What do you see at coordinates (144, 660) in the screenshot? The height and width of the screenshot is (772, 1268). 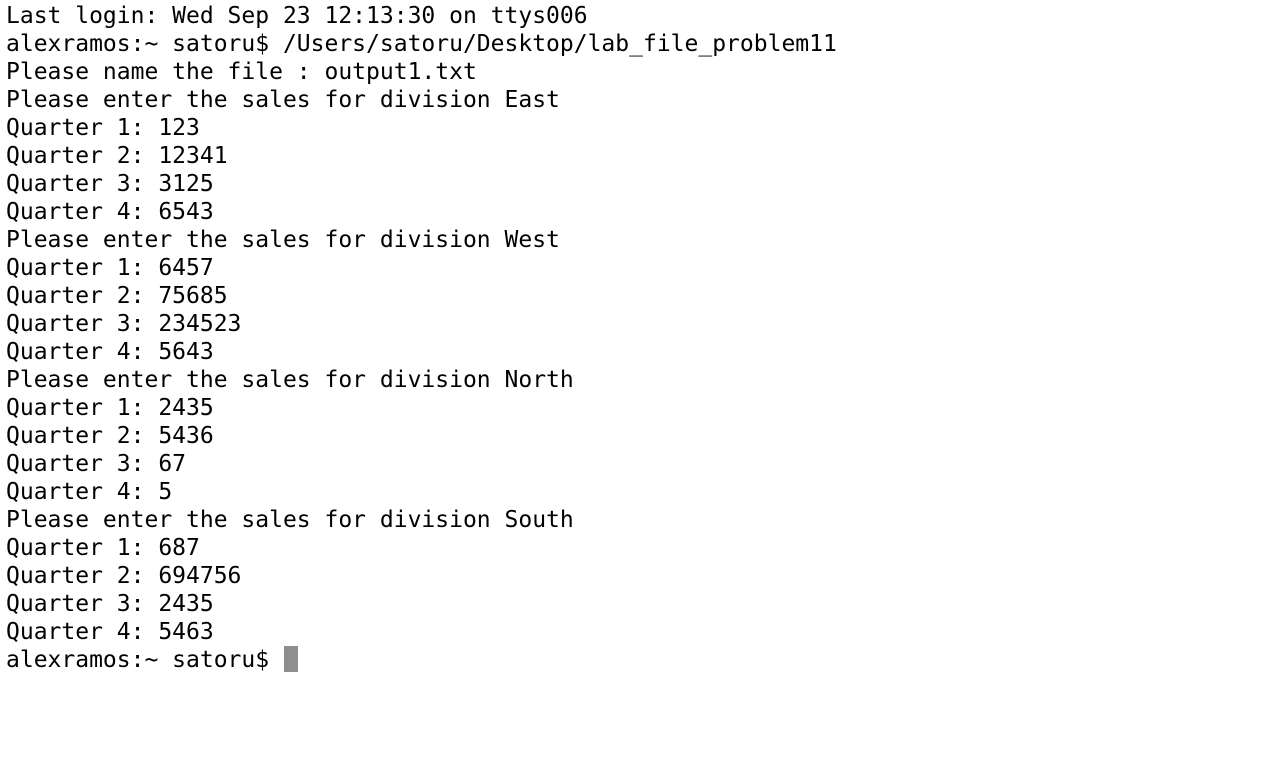 I see `shell-prompt: alexramos:~ satoru$` at bounding box center [144, 660].